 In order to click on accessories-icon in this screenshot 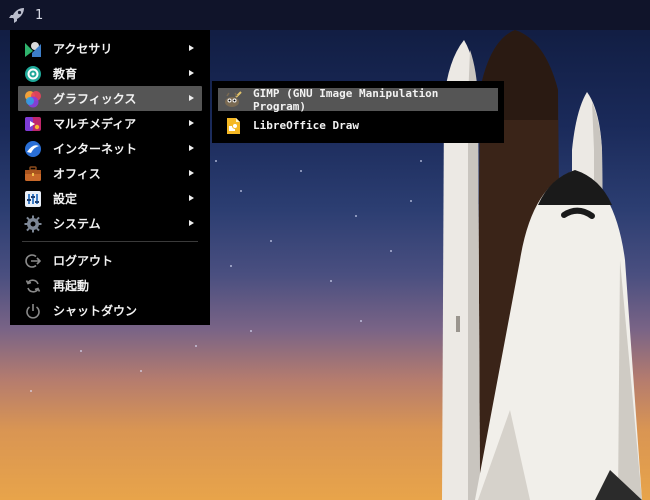, I will do `click(33, 49)`.